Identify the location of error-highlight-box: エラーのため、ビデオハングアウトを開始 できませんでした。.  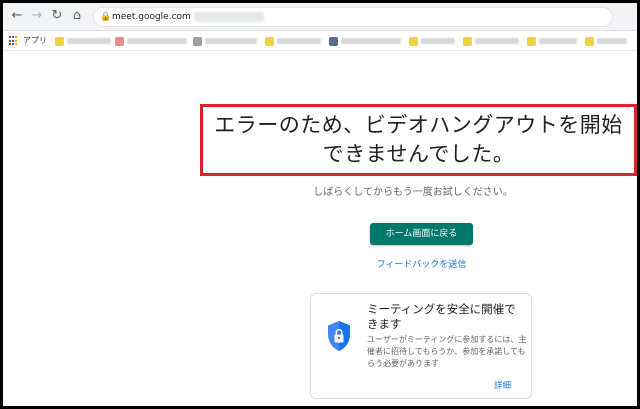
(418, 140).